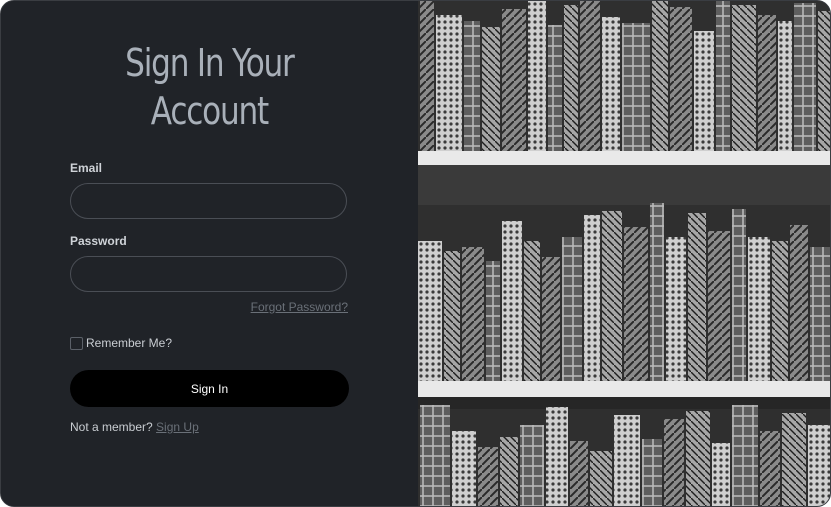 This screenshot has width=831, height=507. Describe the element at coordinates (111, 427) in the screenshot. I see `not-member-text: Not a member?` at that location.